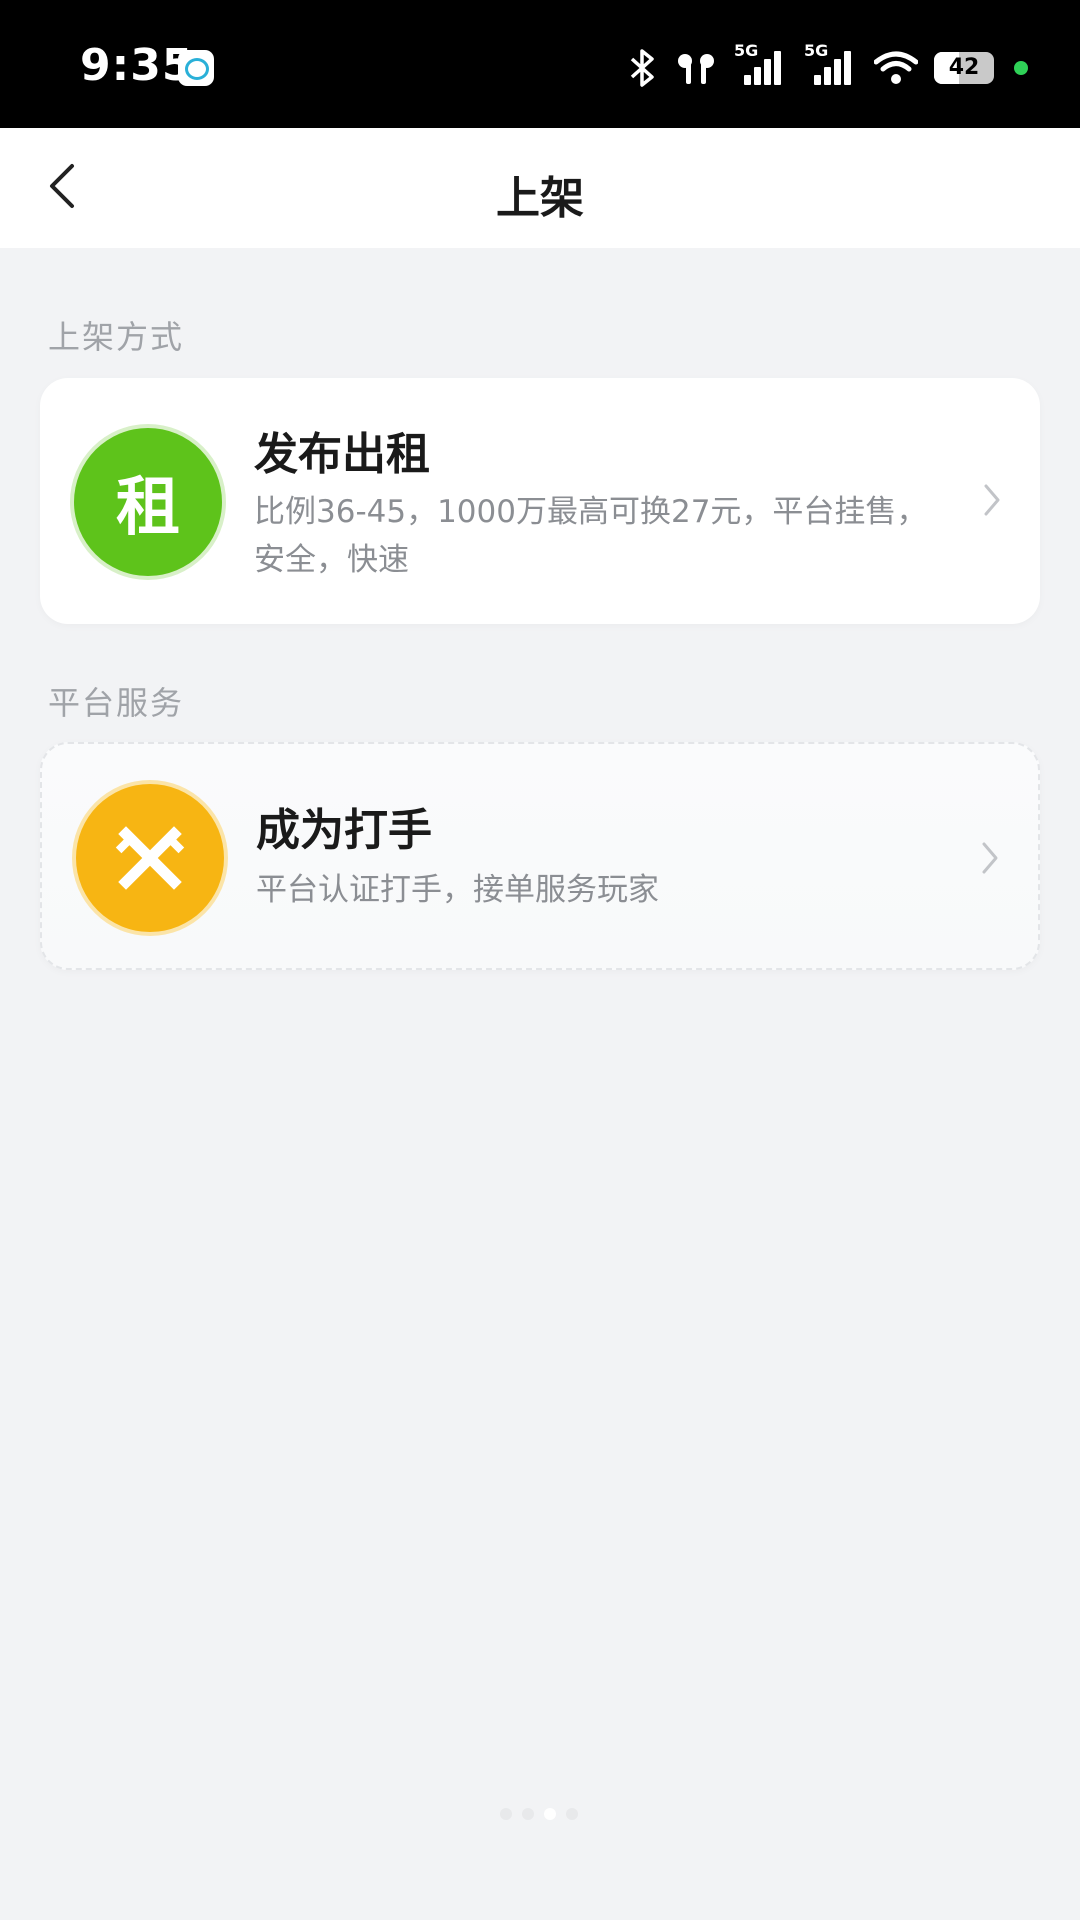  Describe the element at coordinates (137, 65) in the screenshot. I see `status-time: 9:35` at that location.